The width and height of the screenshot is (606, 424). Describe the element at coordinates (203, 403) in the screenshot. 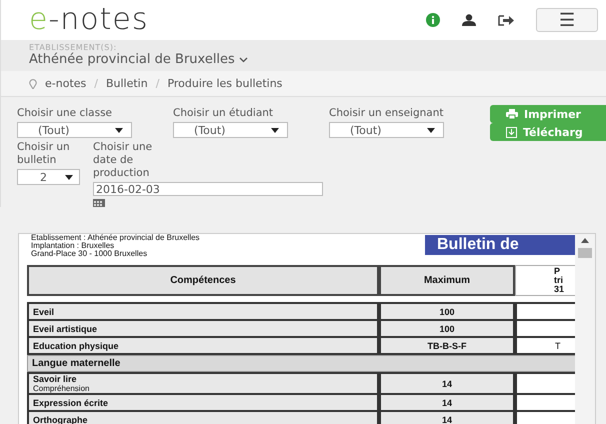

I see `table-cell: Expression écrite` at that location.